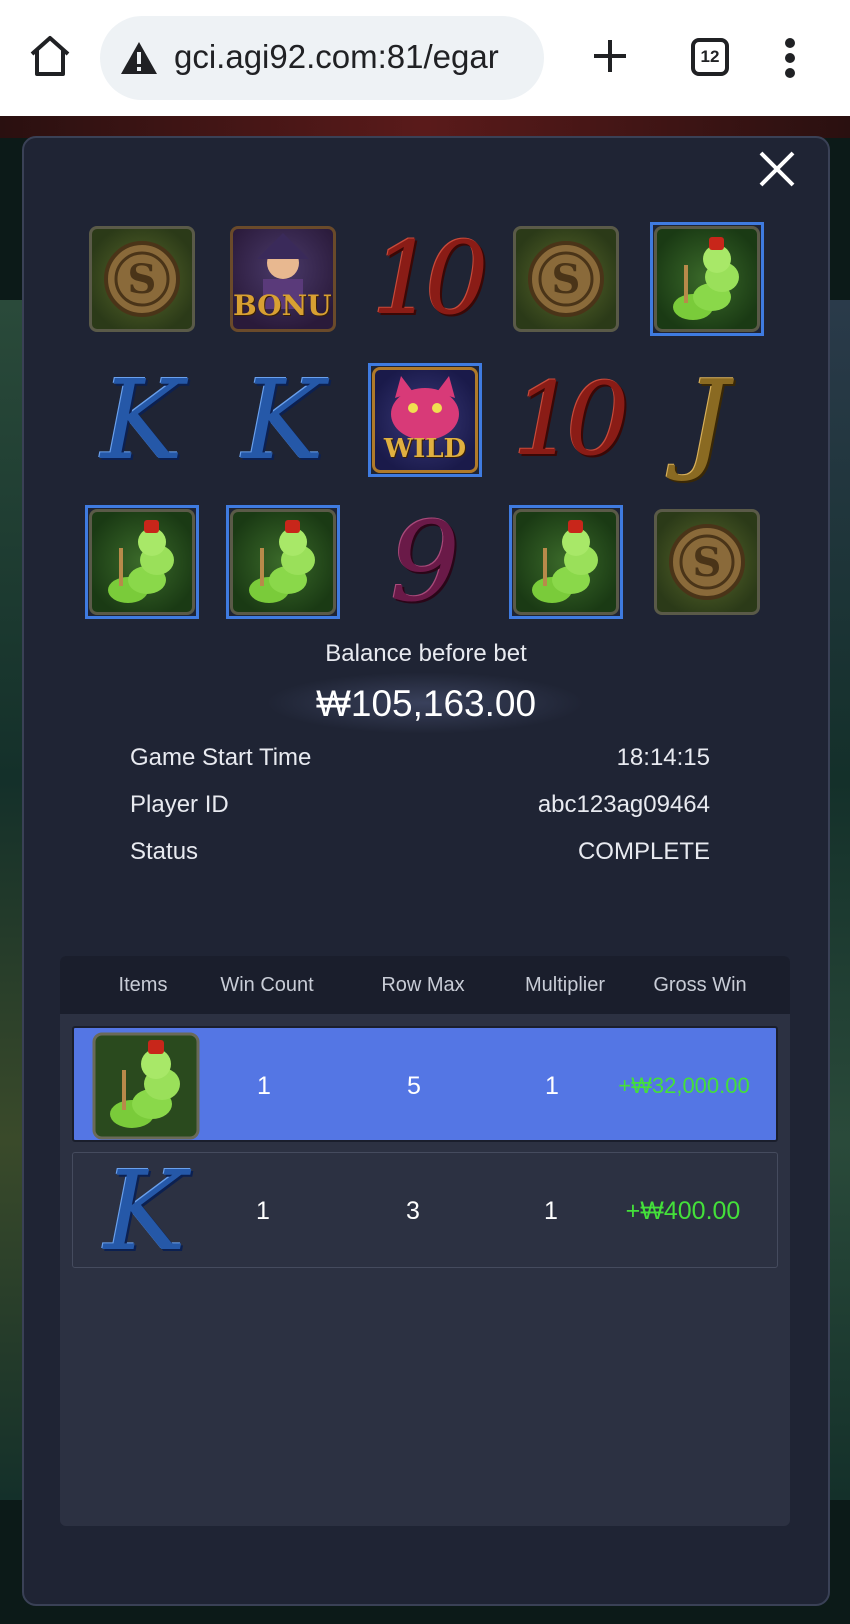 The width and height of the screenshot is (850, 1624). I want to click on warning-icon, so click(139, 58).